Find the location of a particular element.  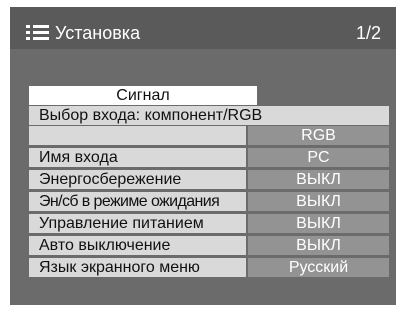

input-select-label: Выбор входа: компонент/RGB is located at coordinates (209, 115).